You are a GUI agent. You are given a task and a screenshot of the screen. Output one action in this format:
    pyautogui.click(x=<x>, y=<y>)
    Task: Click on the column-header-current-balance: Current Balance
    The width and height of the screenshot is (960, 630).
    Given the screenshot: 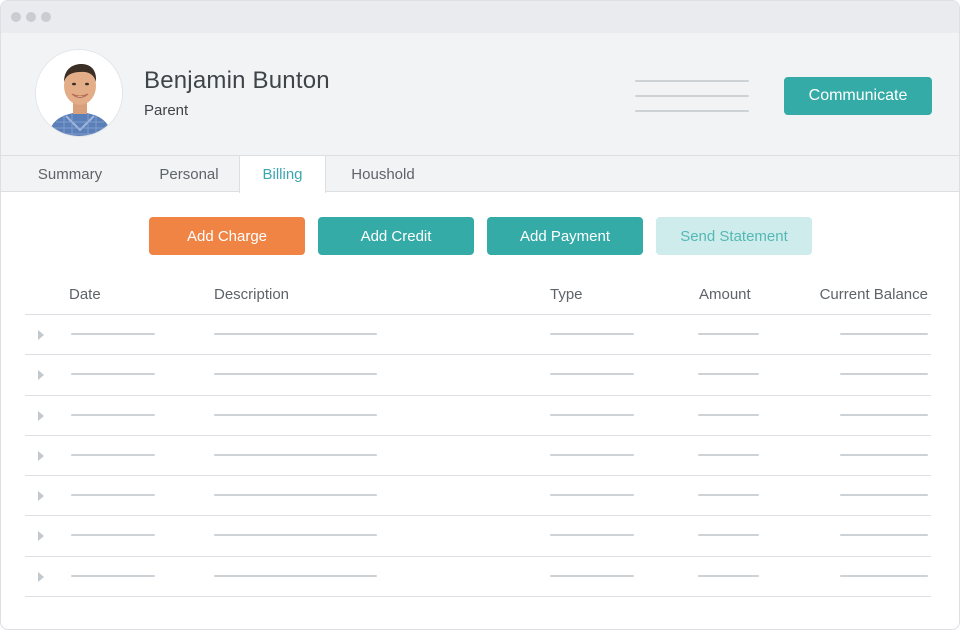 What is the action you would take?
    pyautogui.click(x=874, y=294)
    